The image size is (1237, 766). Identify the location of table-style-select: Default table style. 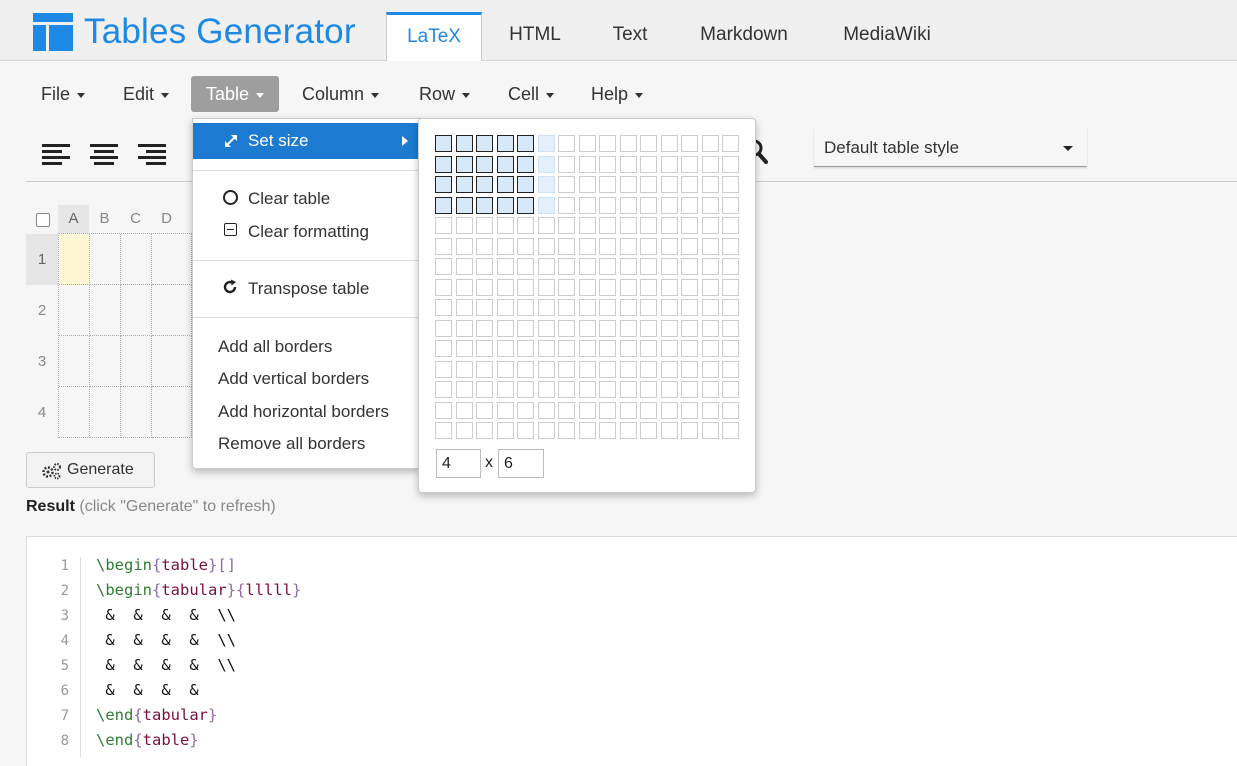
(950, 147).